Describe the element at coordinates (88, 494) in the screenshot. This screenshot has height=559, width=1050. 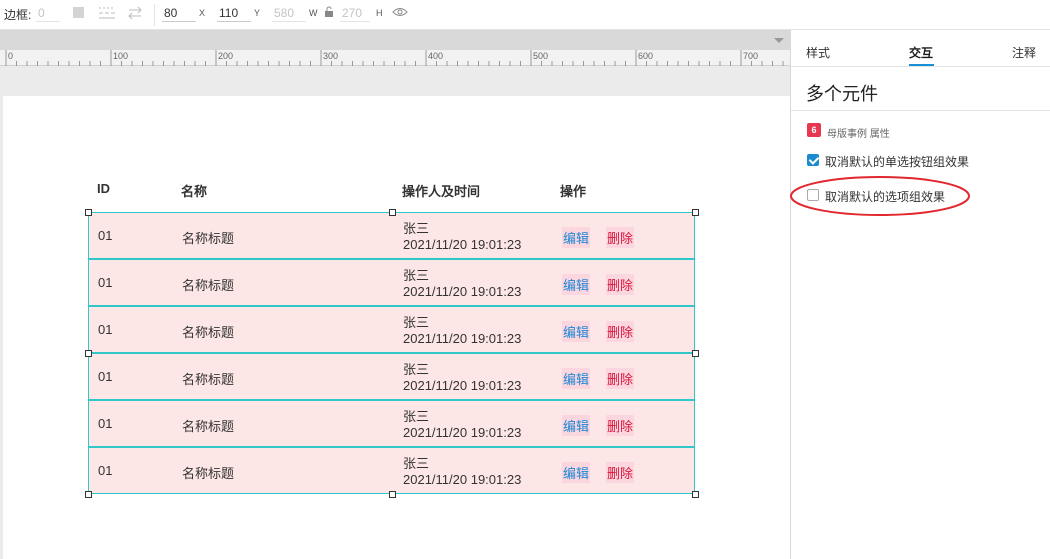
I see `resize-handle-bottom-left` at that location.